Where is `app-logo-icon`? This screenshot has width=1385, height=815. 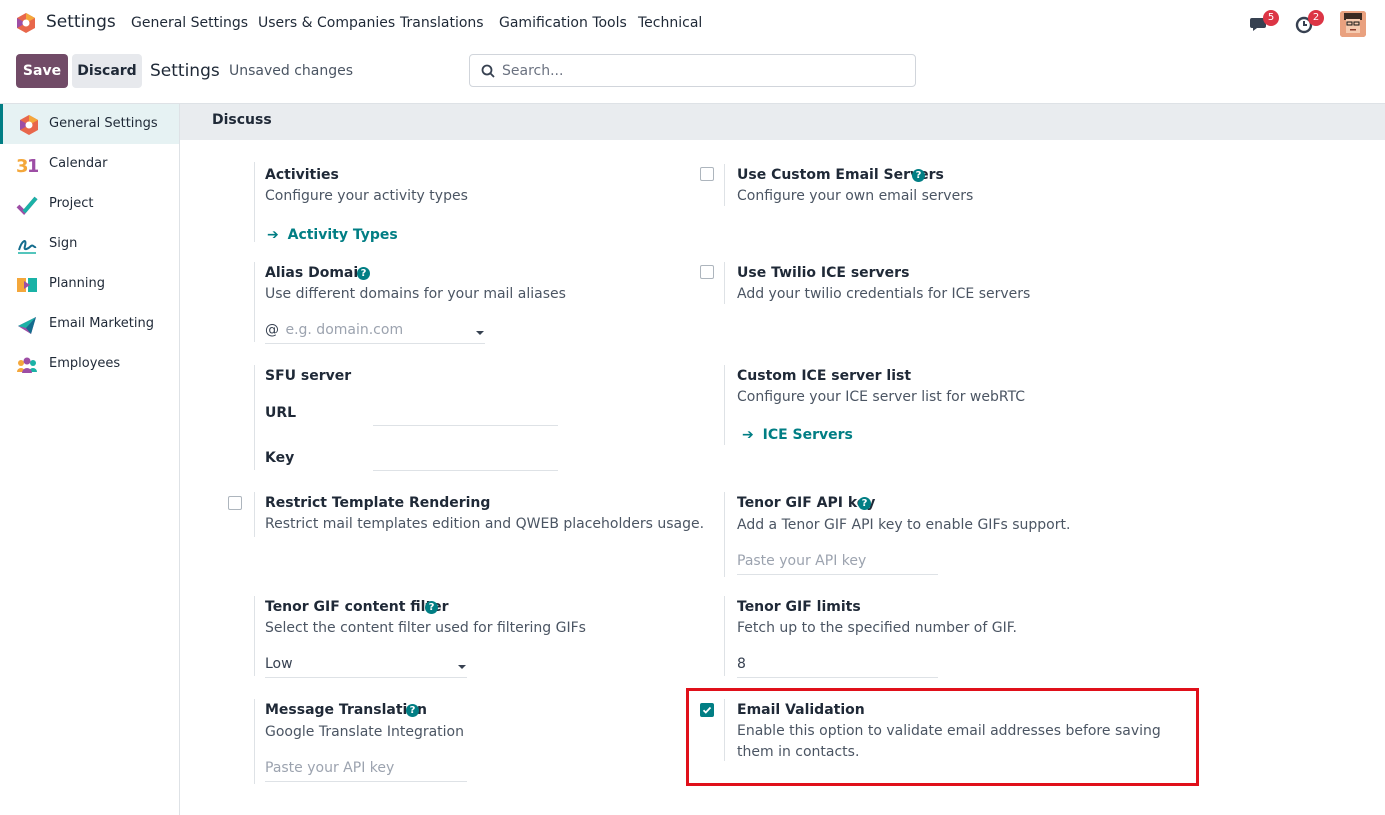
app-logo-icon is located at coordinates (26, 23).